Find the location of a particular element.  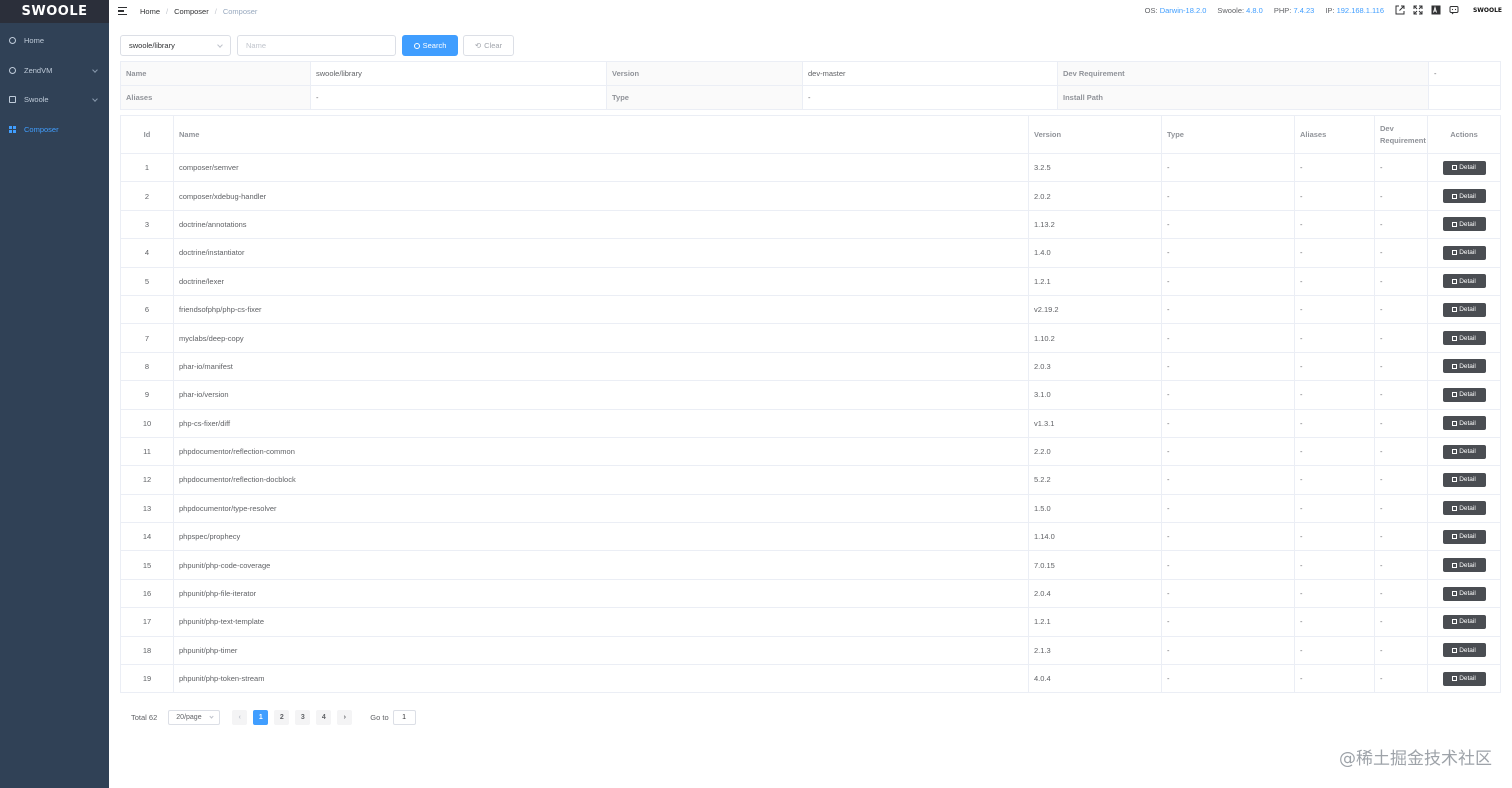

page-size-select: 20/page is located at coordinates (194, 717).